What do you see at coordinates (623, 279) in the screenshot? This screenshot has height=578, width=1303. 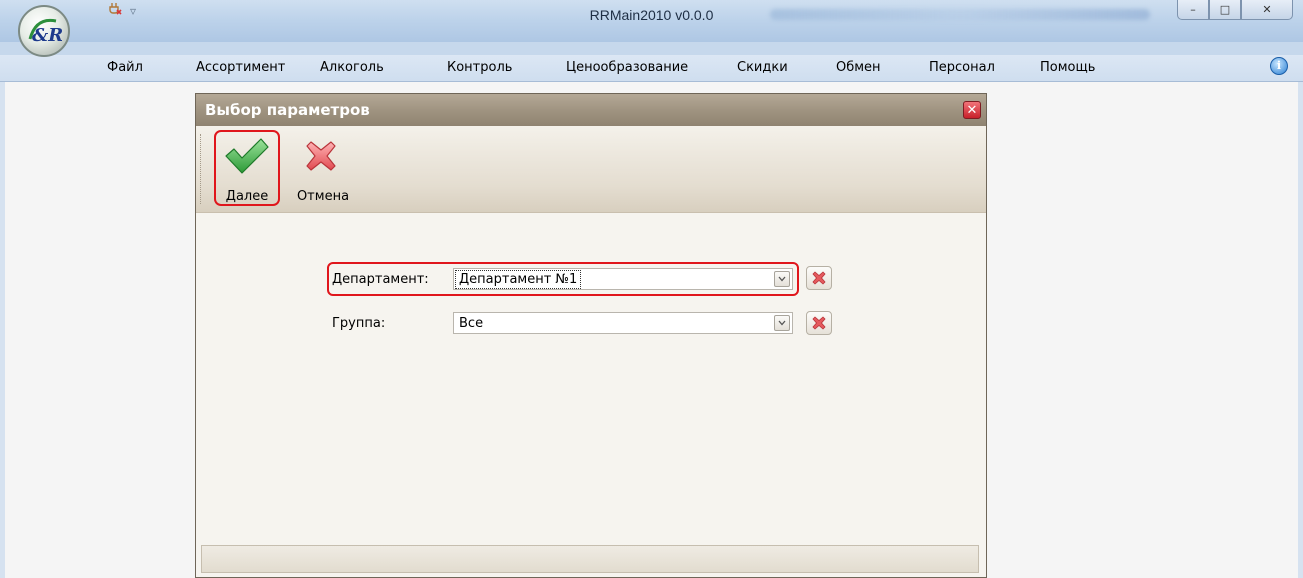 I see `department-combobox: Департамент №1` at bounding box center [623, 279].